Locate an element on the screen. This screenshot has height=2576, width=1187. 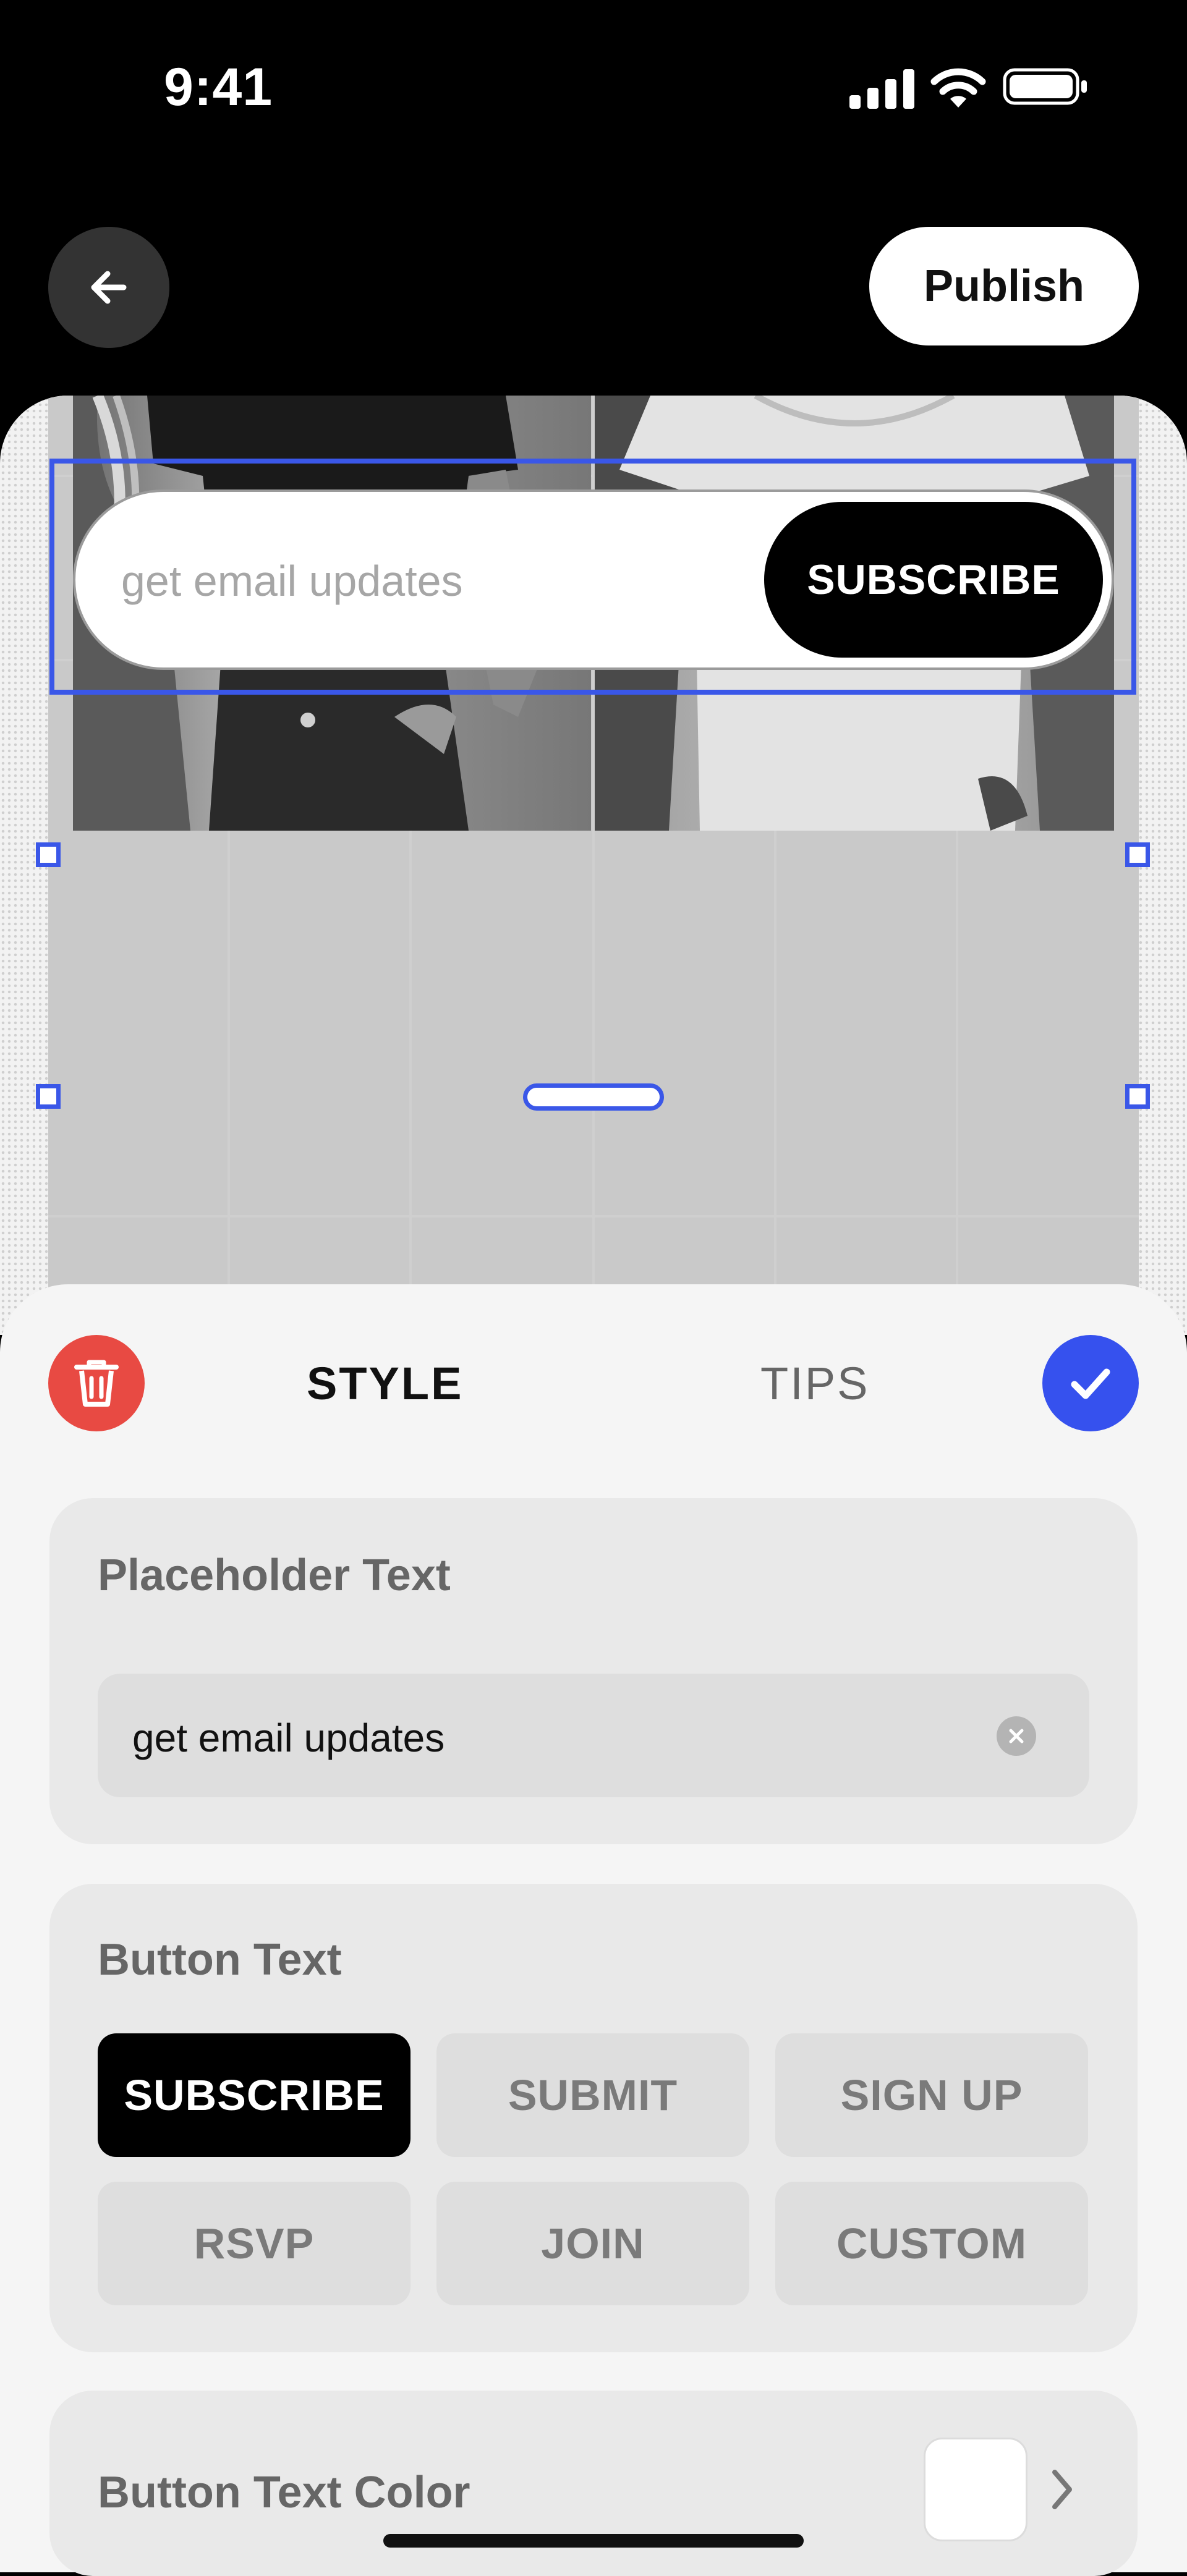
color-swatch is located at coordinates (976, 2489).